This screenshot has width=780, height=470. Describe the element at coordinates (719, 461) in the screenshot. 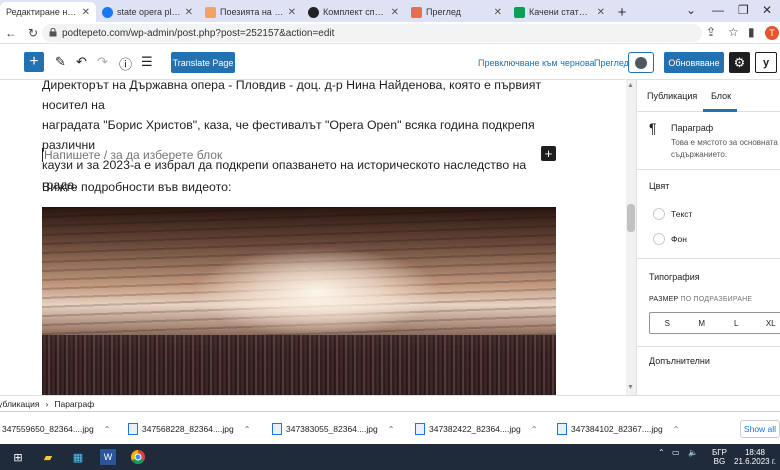

I see `keyboard-layout: BG` at that location.